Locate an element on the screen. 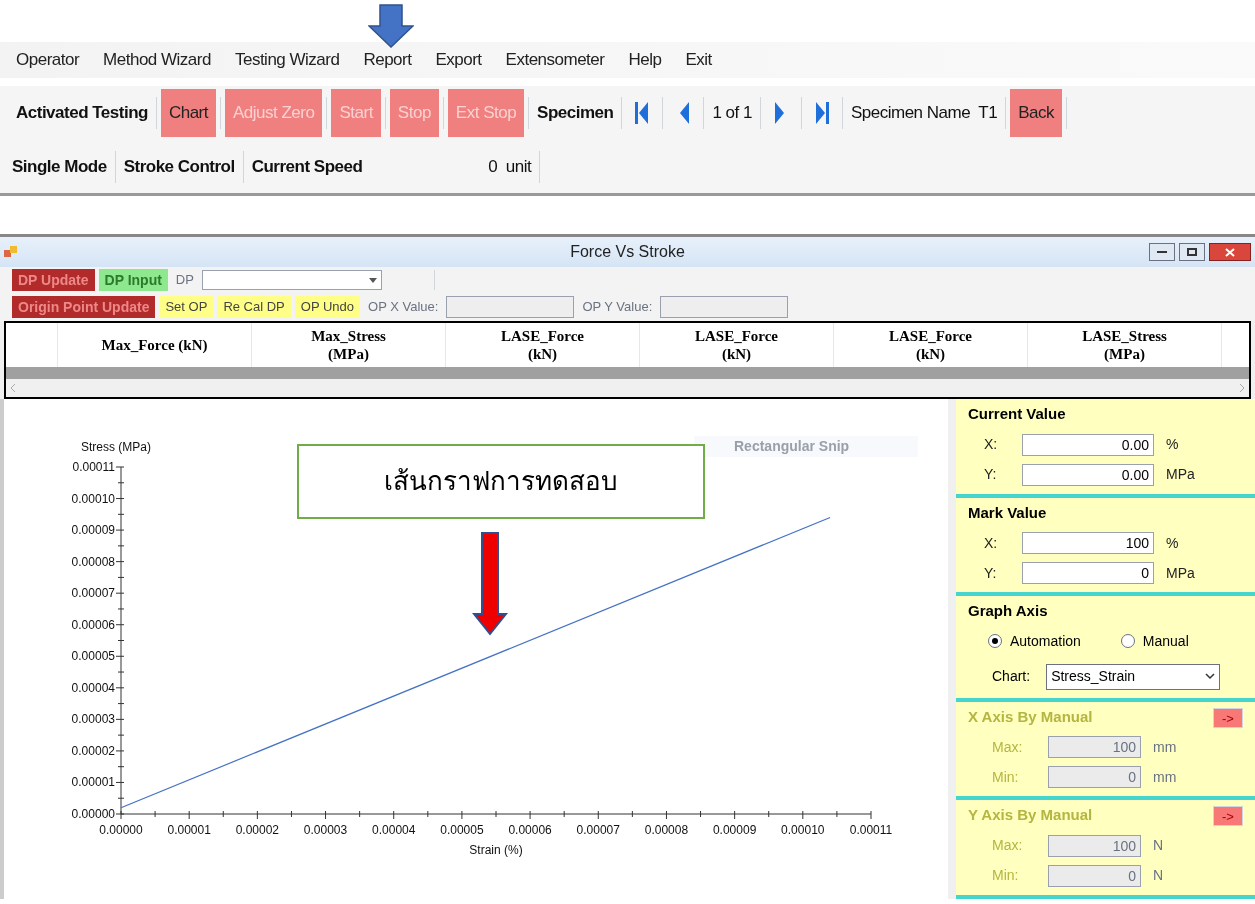 This screenshot has height=904, width=1255. group-title: Y Axis By Manual is located at coordinates (1030, 815).